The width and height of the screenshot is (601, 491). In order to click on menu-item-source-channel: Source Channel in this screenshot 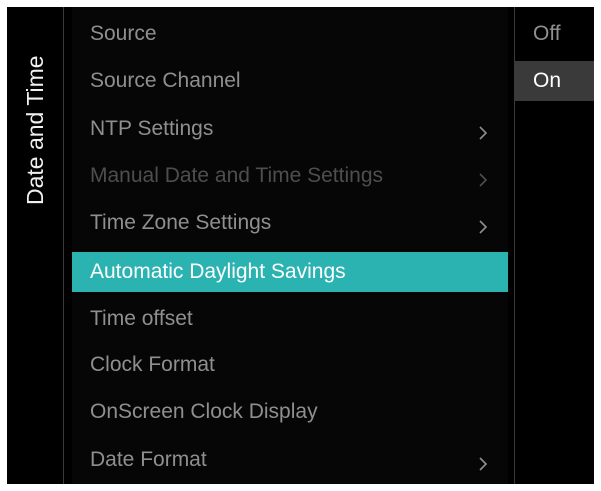, I will do `click(290, 81)`.